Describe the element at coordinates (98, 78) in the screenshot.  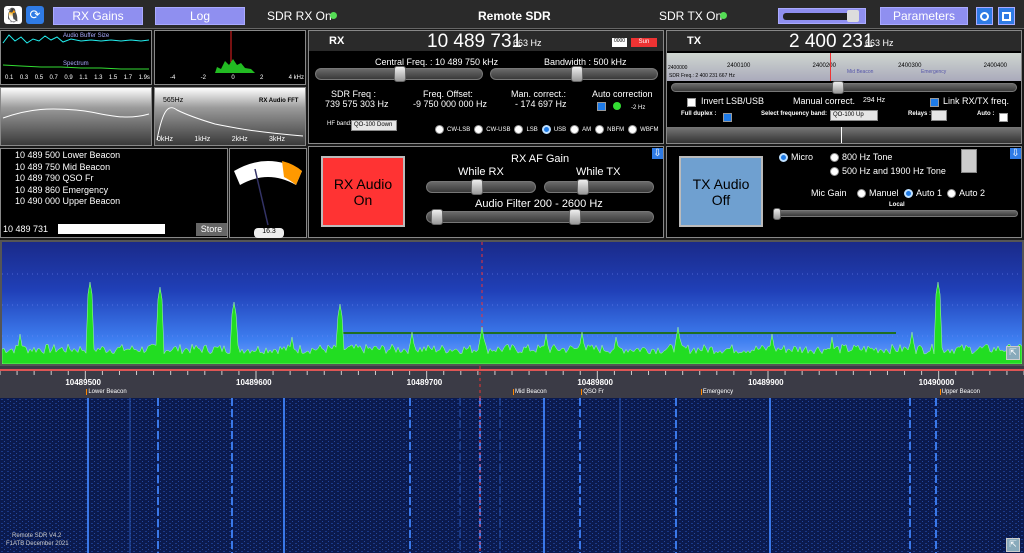
I see `buffer-scale-tick: 1.3` at that location.